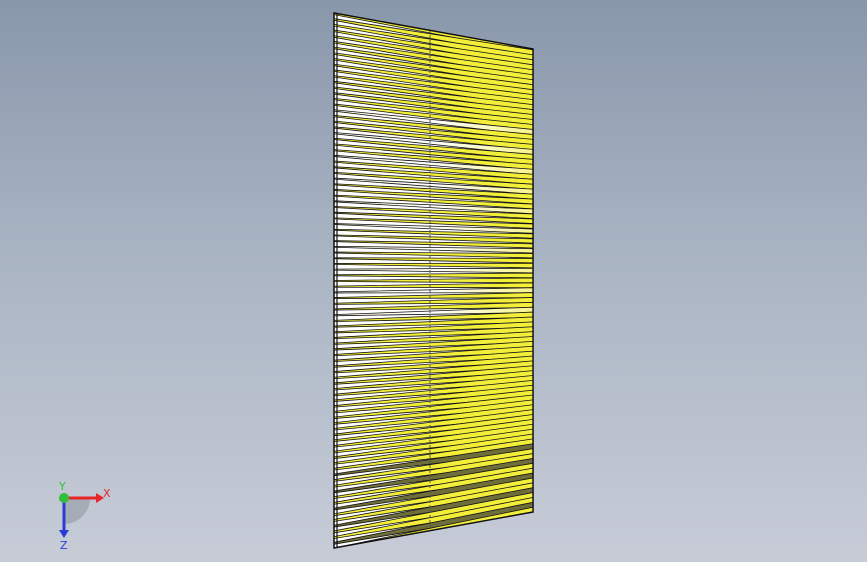 The width and height of the screenshot is (867, 562). I want to click on y-axis-dot, so click(64, 498).